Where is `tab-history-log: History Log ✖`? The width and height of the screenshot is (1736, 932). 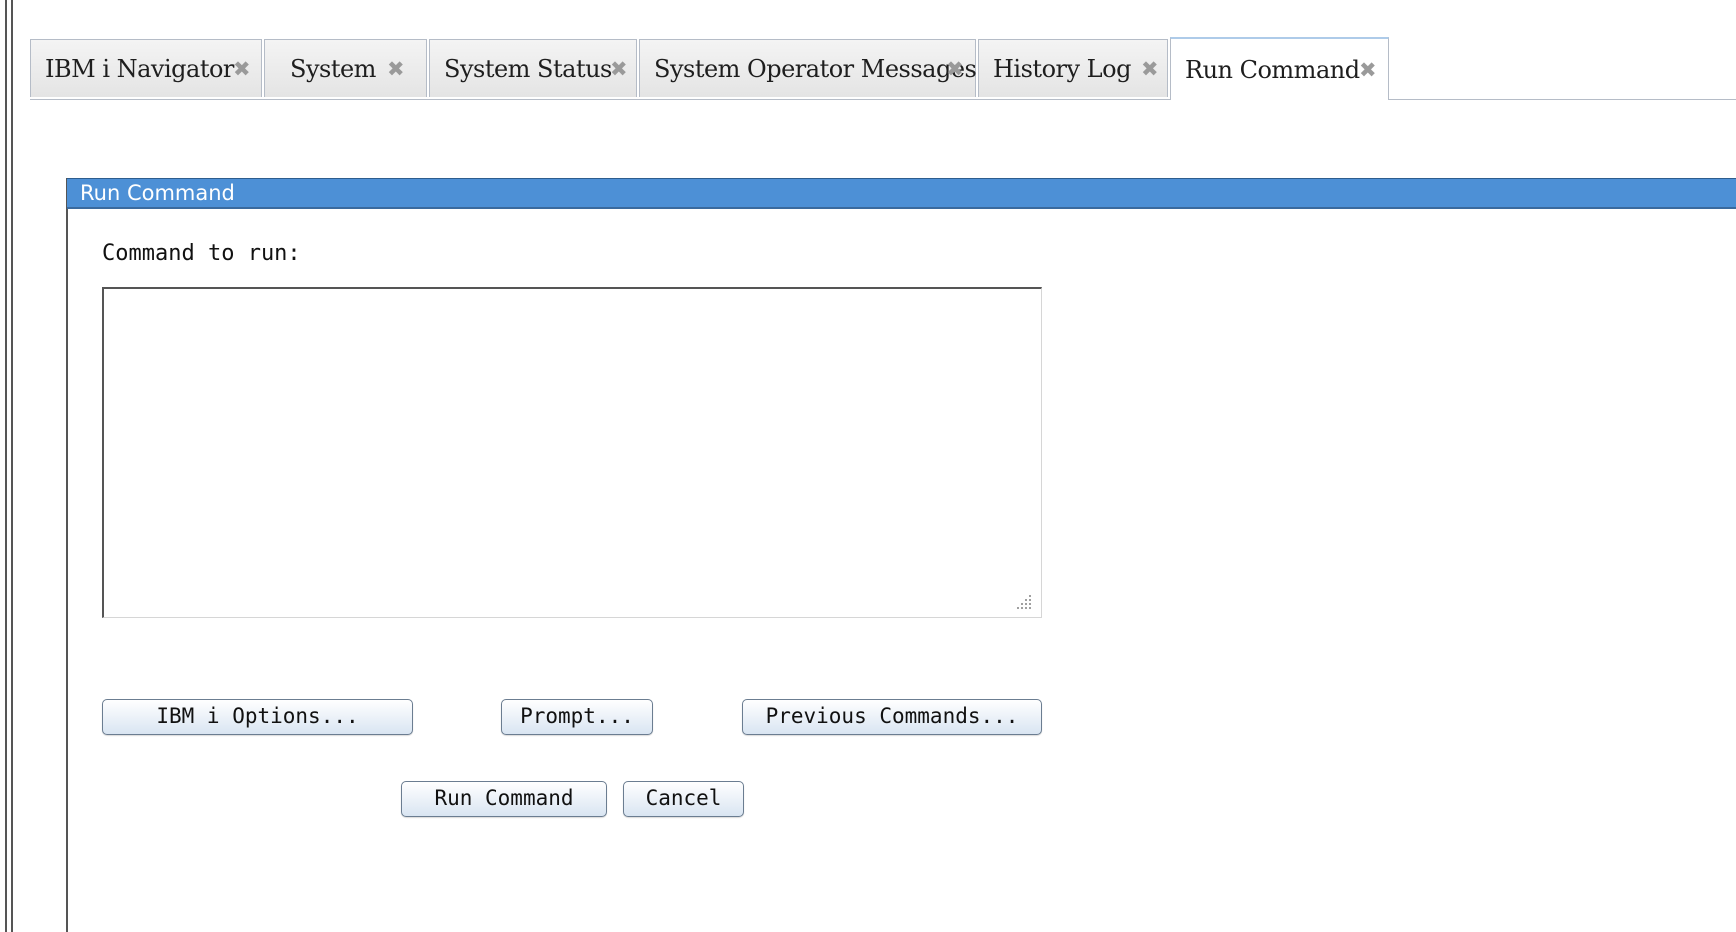
tab-history-log: History Log ✖ is located at coordinates (1073, 68).